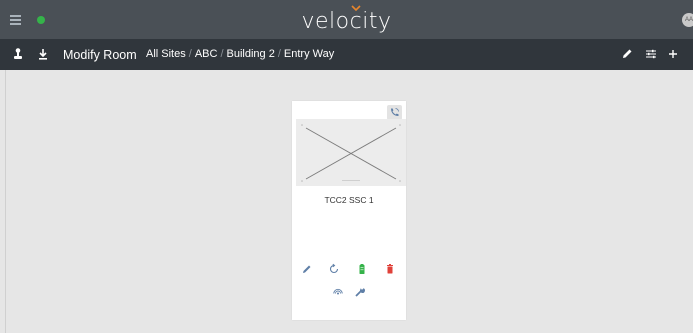 This screenshot has width=693, height=333. Describe the element at coordinates (627, 54) in the screenshot. I see `pencil-icon` at that location.